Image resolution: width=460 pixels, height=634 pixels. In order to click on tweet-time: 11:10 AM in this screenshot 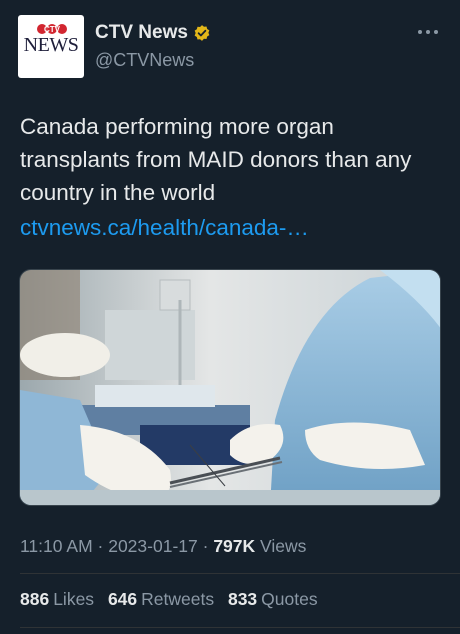, I will do `click(56, 546)`.